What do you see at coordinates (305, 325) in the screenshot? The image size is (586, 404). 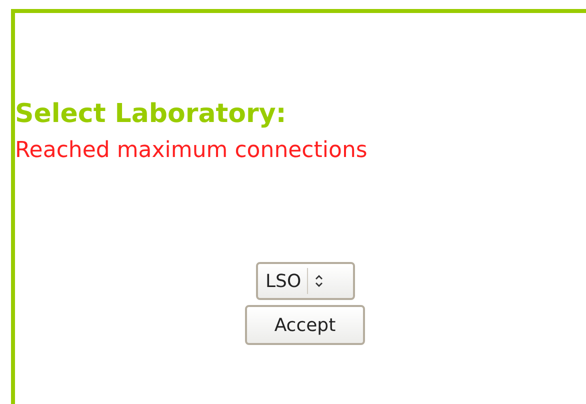 I see `accept-button: Accept` at bounding box center [305, 325].